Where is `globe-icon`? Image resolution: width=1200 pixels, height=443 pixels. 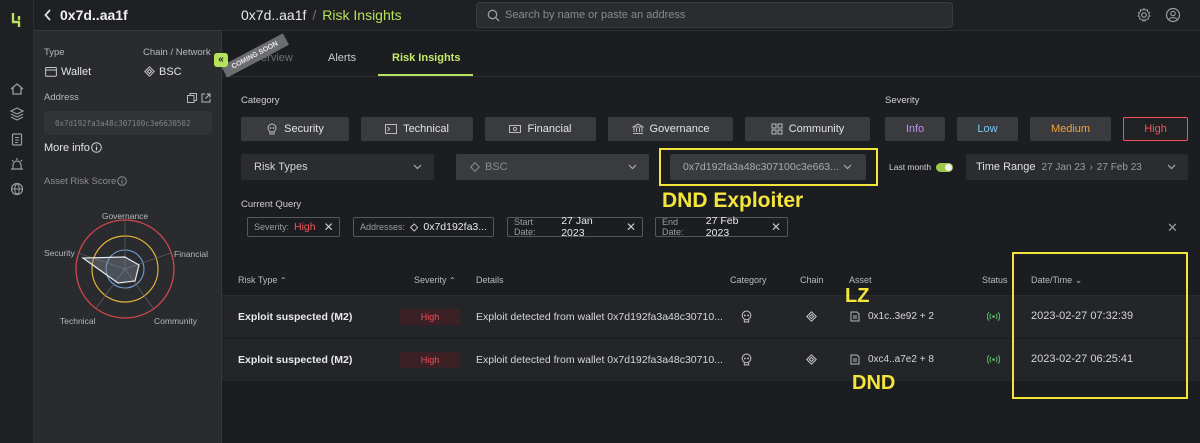 globe-icon is located at coordinates (17, 189).